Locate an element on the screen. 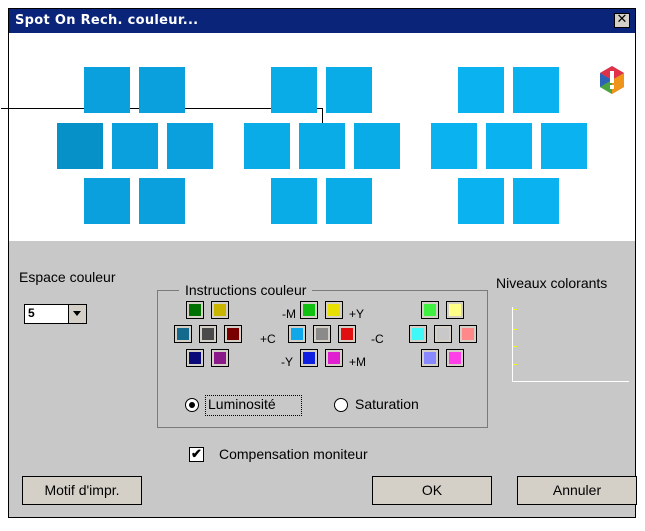  label-minus-c: -C is located at coordinates (377, 339).